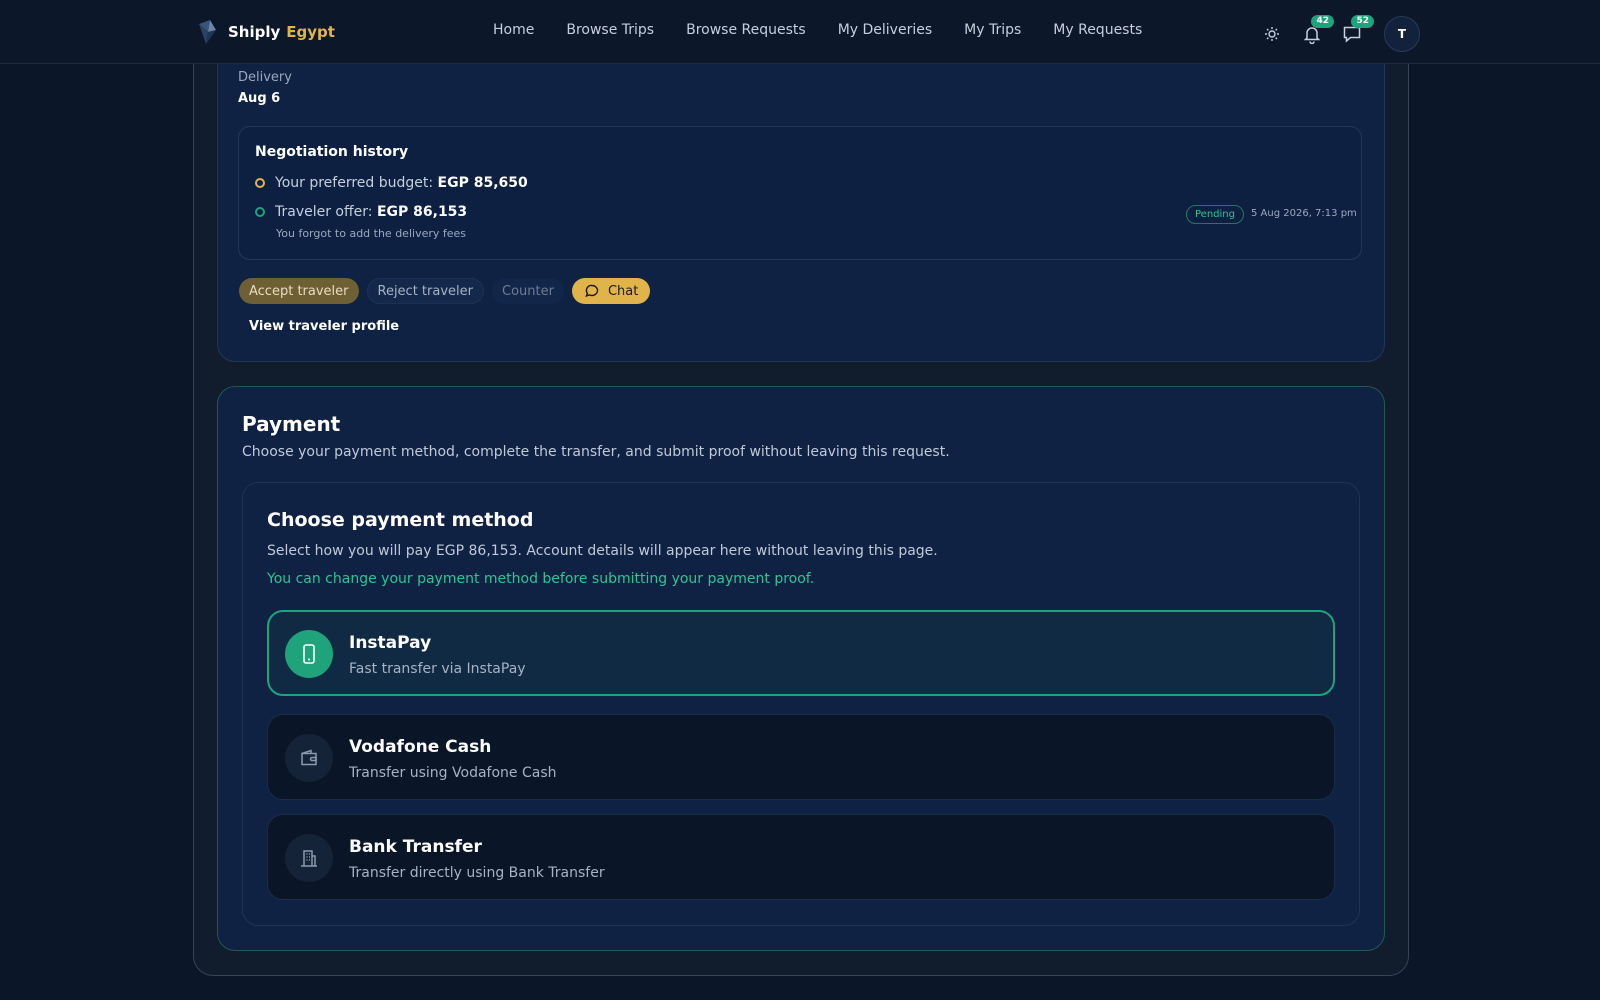  Describe the element at coordinates (477, 873) in the screenshot. I see `payment-option-desc: Transfer directly using Bank Transfer` at that location.